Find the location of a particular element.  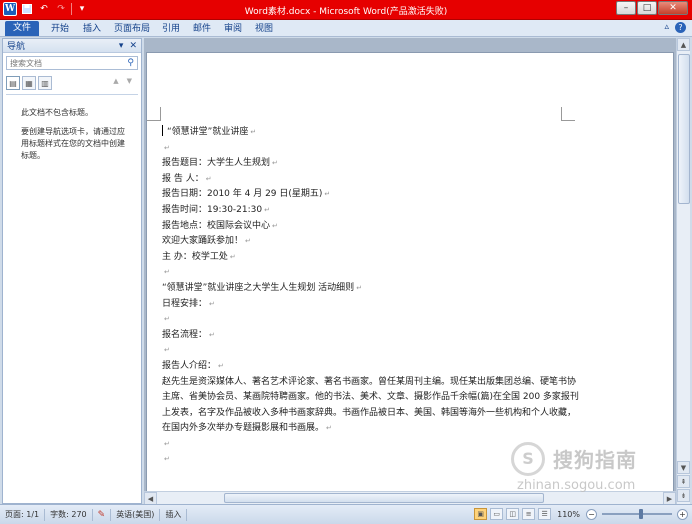

view-zoom-controls: ▣ ▭ ◫ ≡ ☰ 110% − + is located at coordinates (581, 514).